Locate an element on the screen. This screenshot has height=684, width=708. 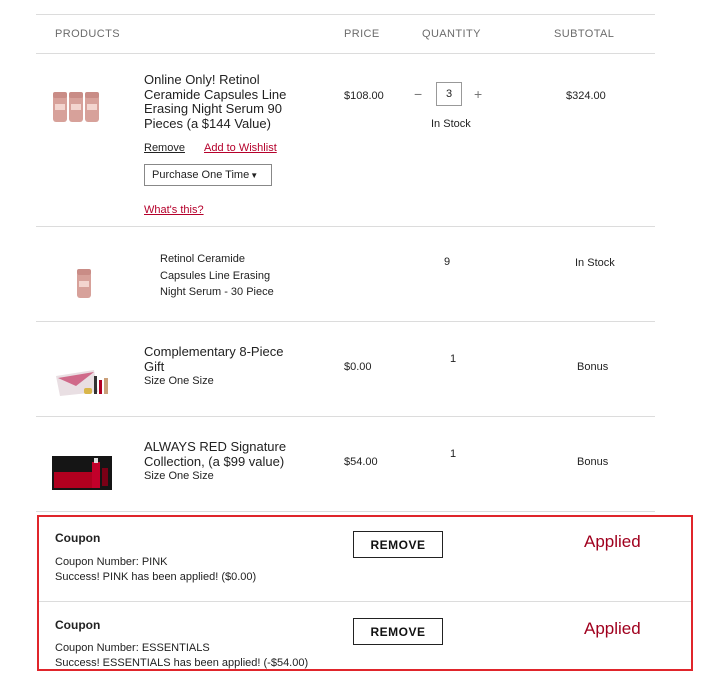
top-divider is located at coordinates (345, 14).